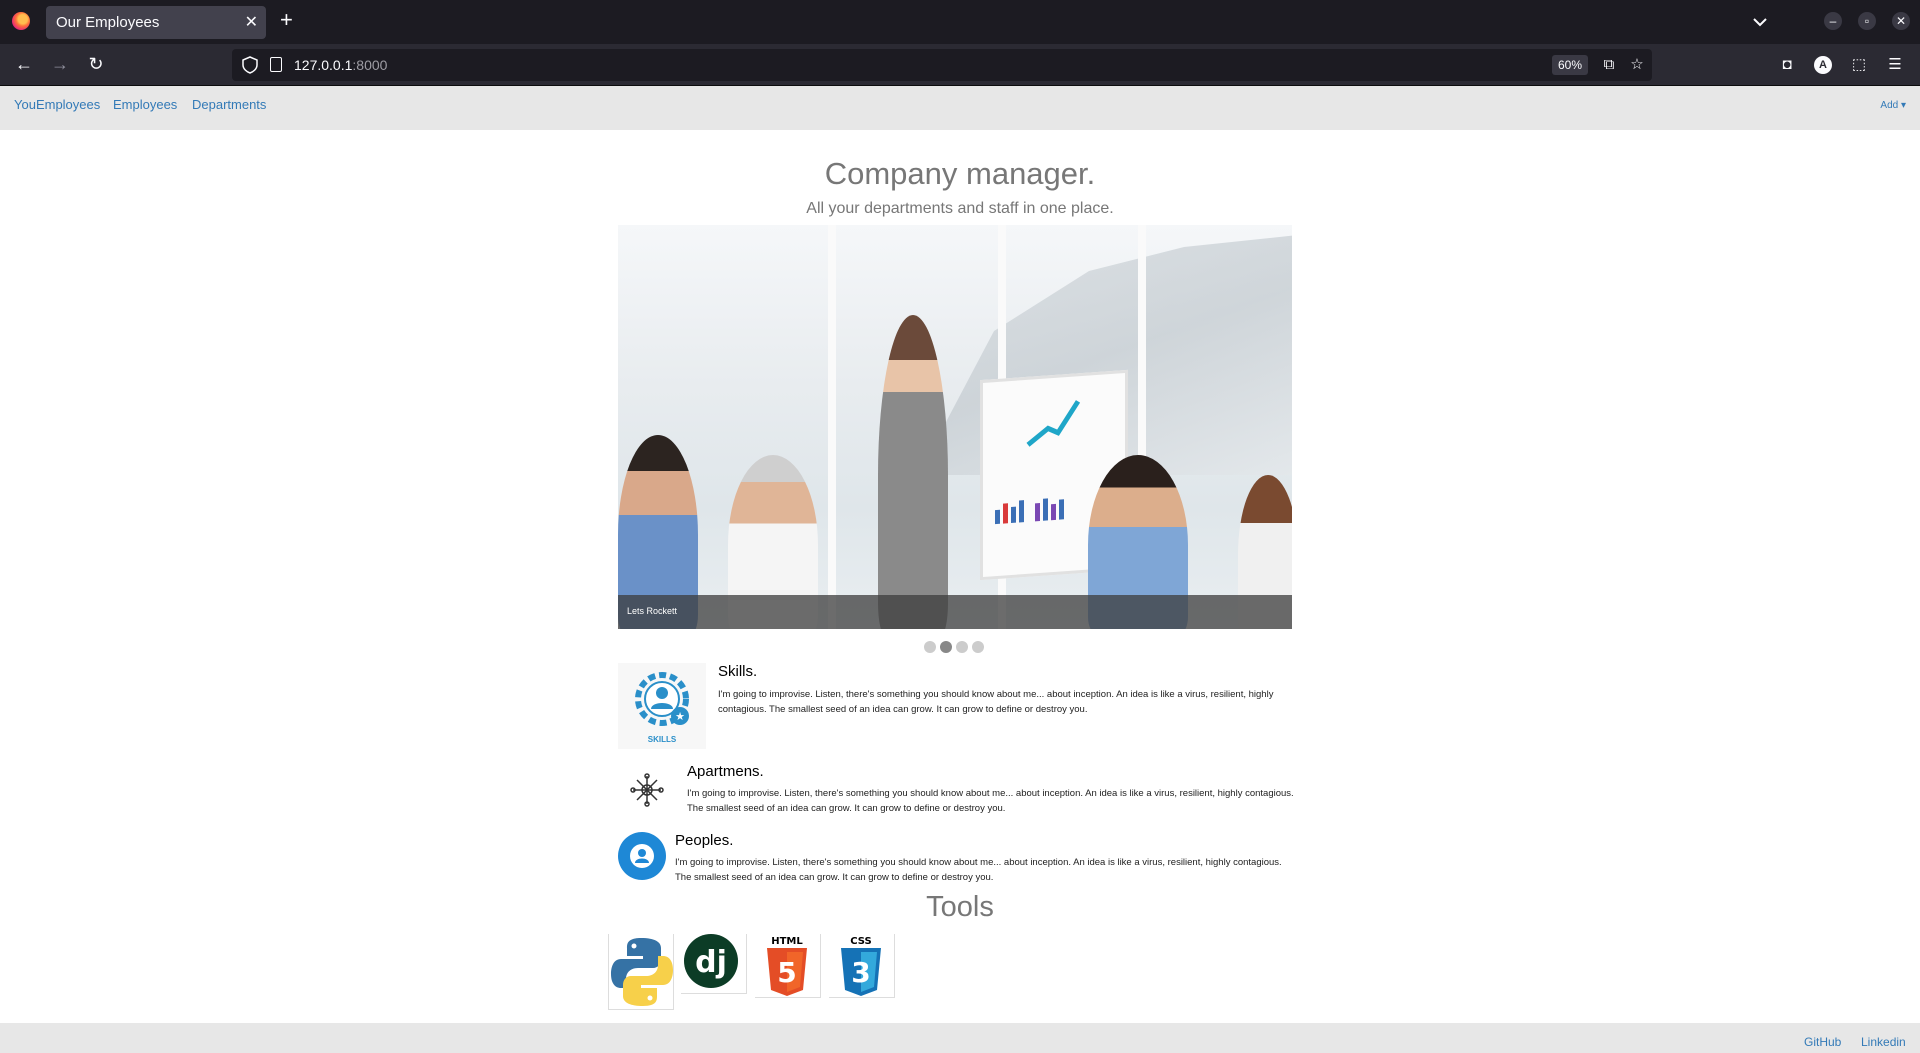  I want to click on browser-tab: Our Employees ✕, so click(156, 22).